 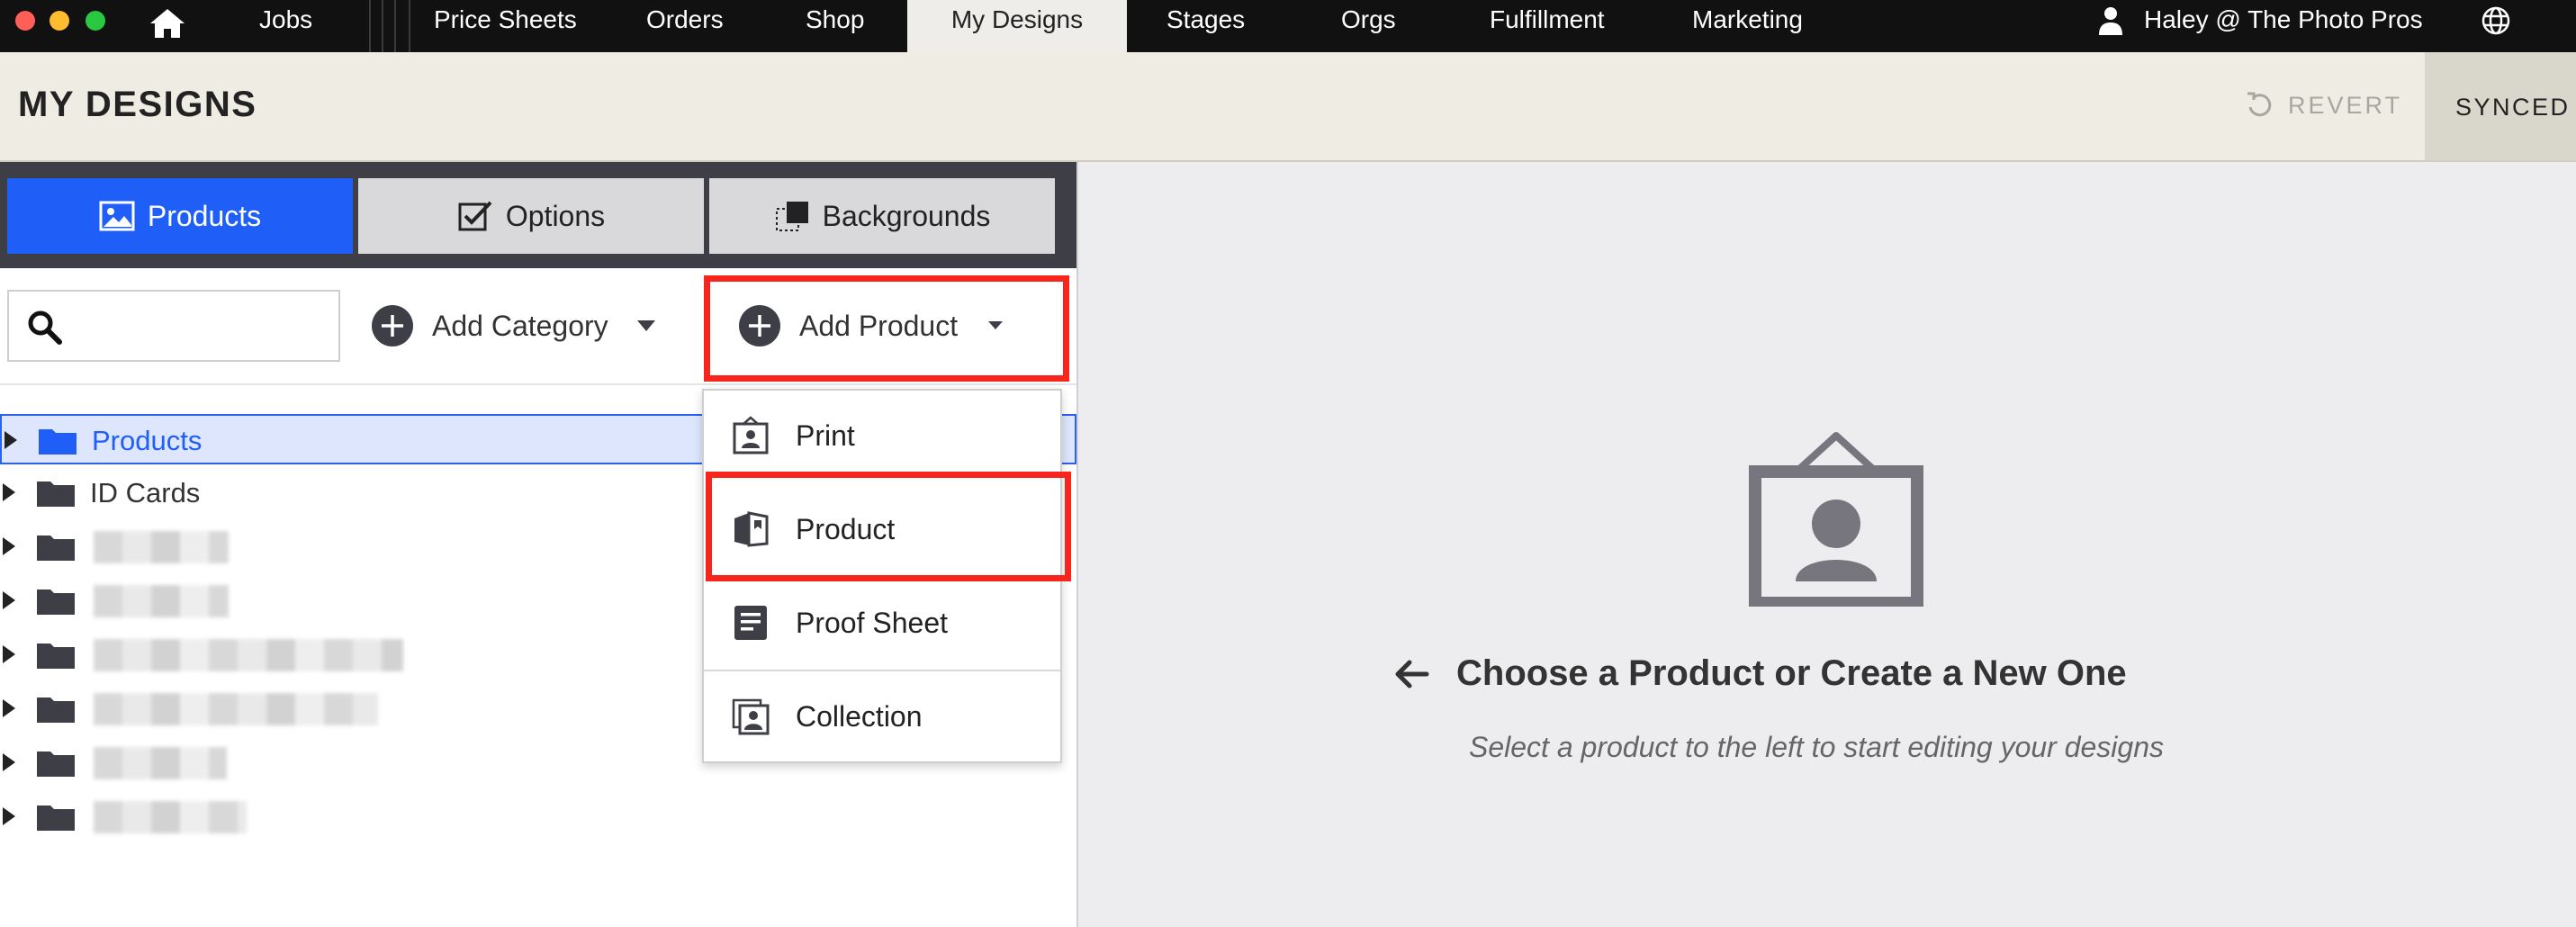 I want to click on chevron-down-icon, so click(x=645, y=325).